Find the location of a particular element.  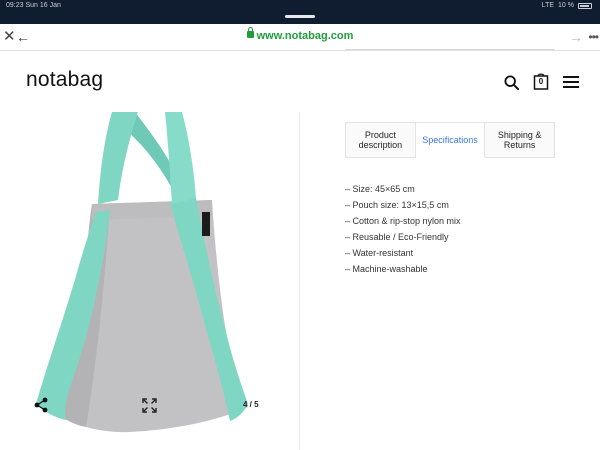

hamburger-menu-icon is located at coordinates (571, 82).